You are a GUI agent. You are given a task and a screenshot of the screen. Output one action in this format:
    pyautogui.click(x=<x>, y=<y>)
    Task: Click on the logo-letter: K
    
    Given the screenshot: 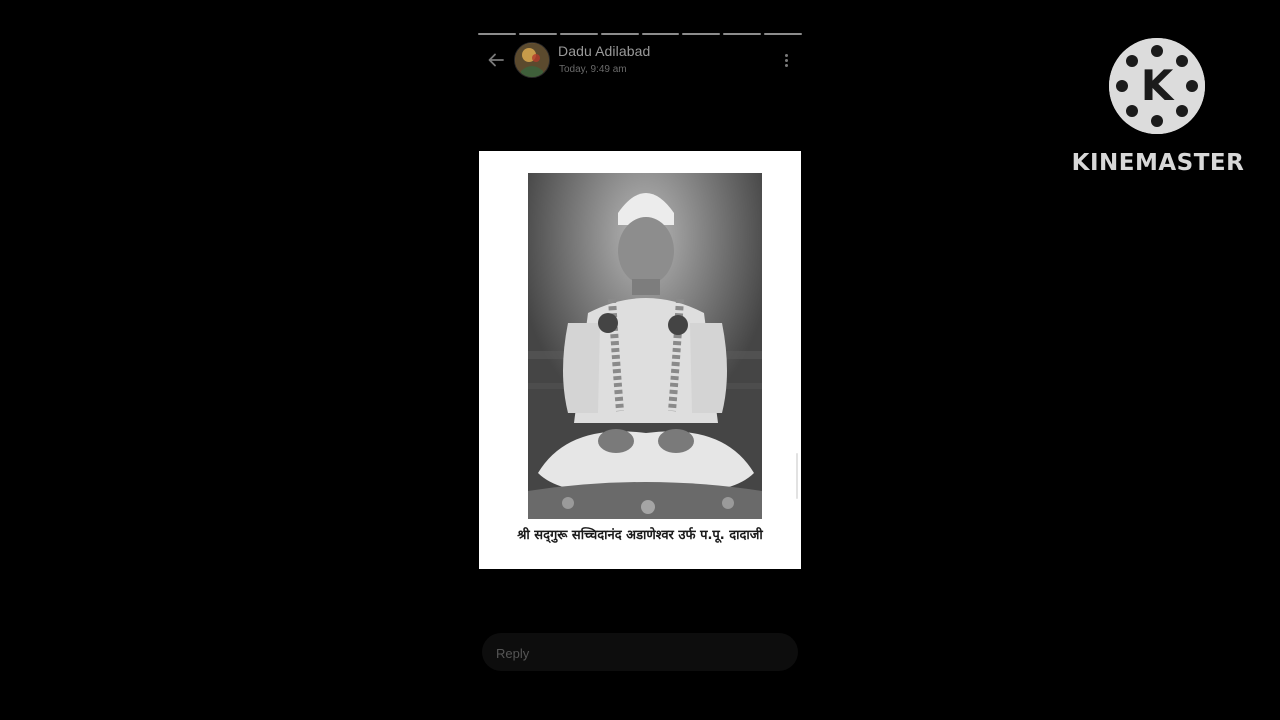 What is the action you would take?
    pyautogui.click(x=1158, y=85)
    